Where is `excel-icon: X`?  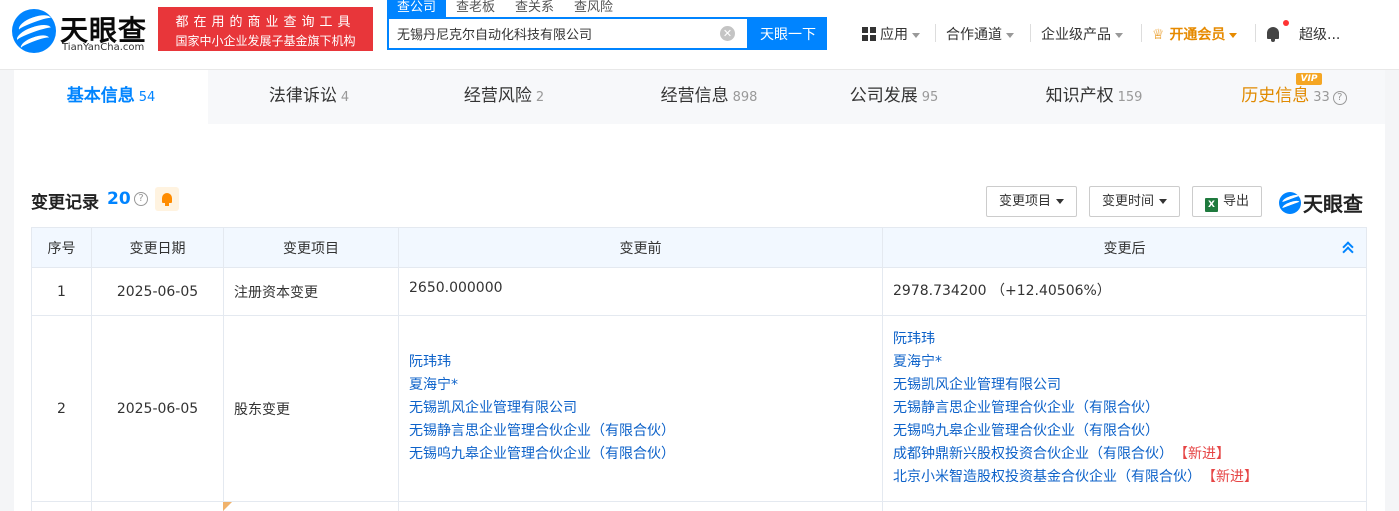
excel-icon: X is located at coordinates (1211, 205).